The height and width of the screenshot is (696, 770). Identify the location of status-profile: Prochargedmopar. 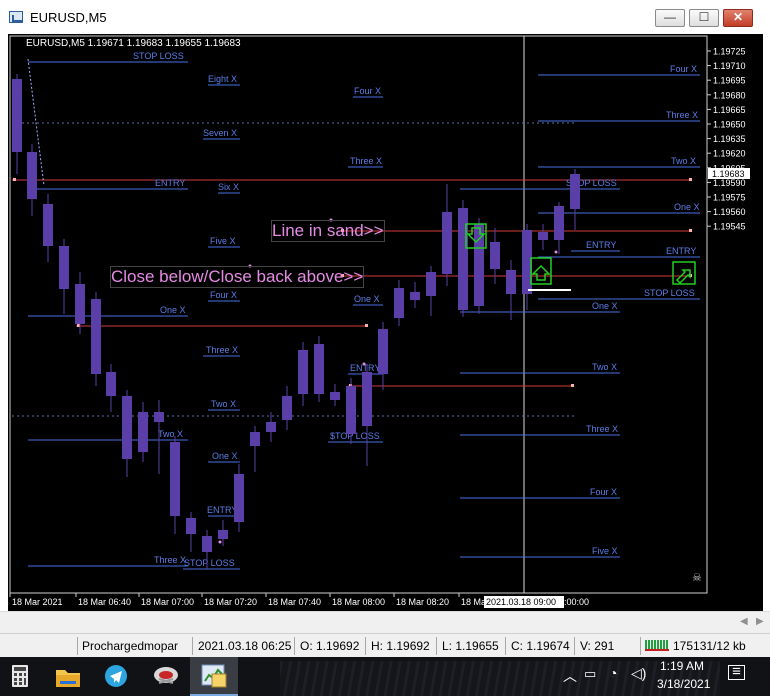
(130, 646).